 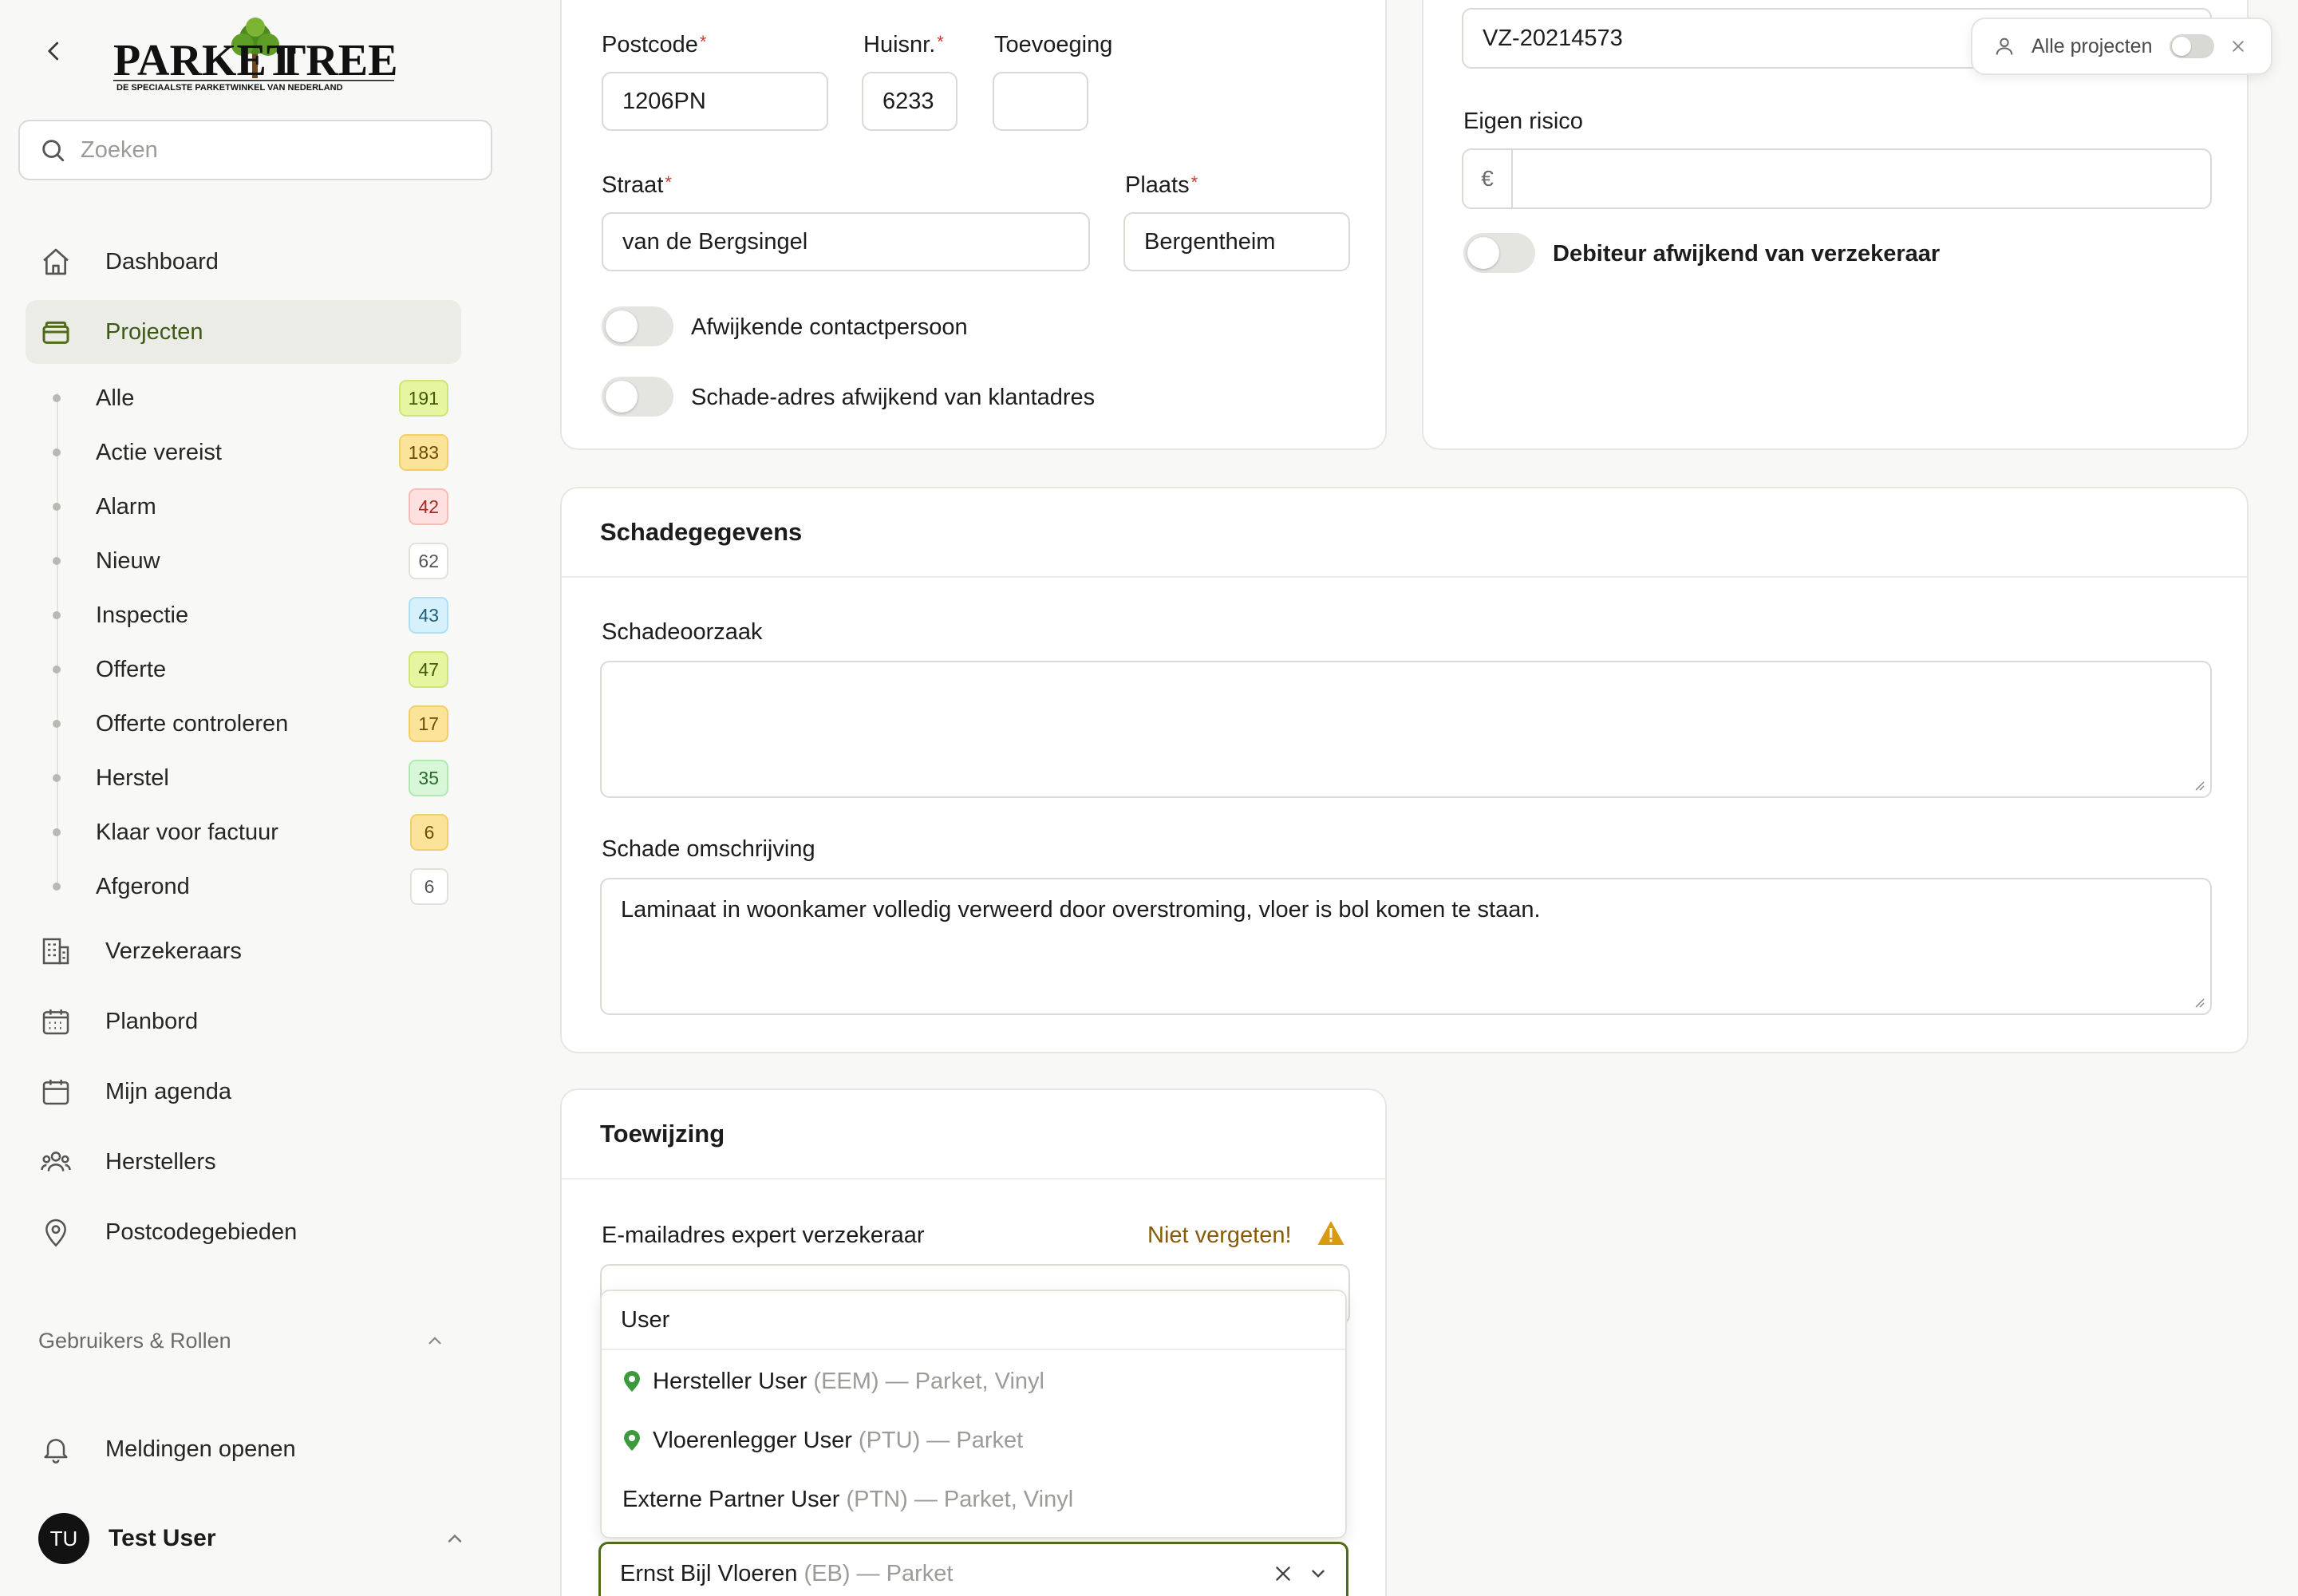 I want to click on user-menu: TU Test User, so click(x=254, y=1538).